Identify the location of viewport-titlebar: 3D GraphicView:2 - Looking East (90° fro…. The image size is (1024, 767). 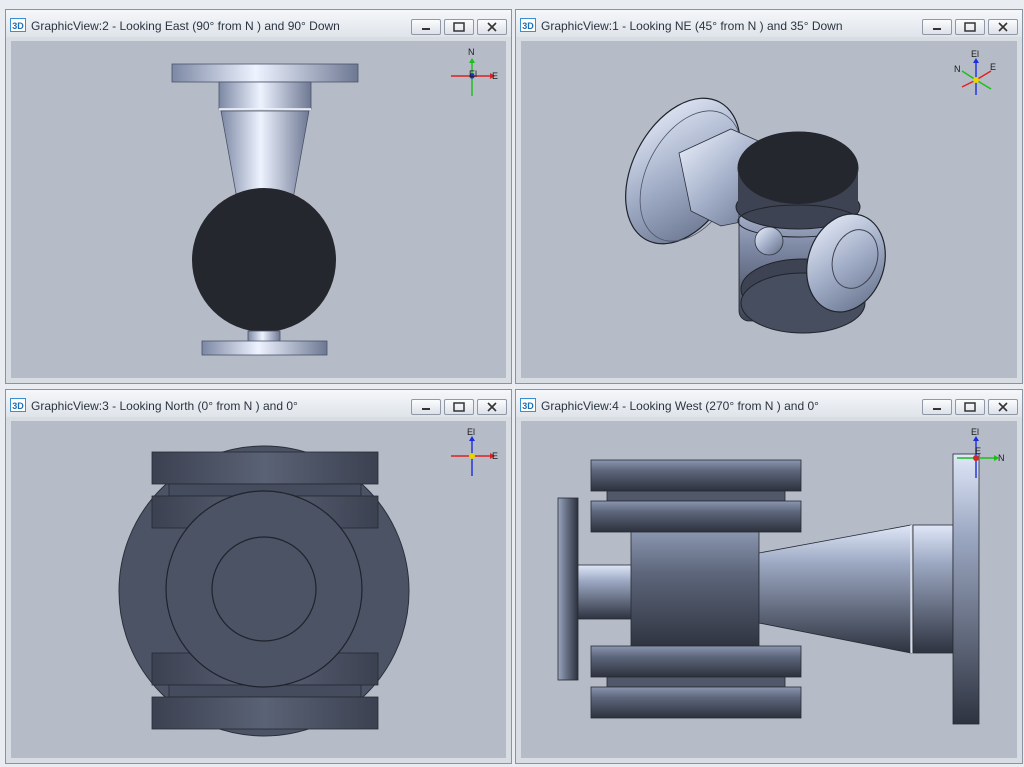
(258, 23).